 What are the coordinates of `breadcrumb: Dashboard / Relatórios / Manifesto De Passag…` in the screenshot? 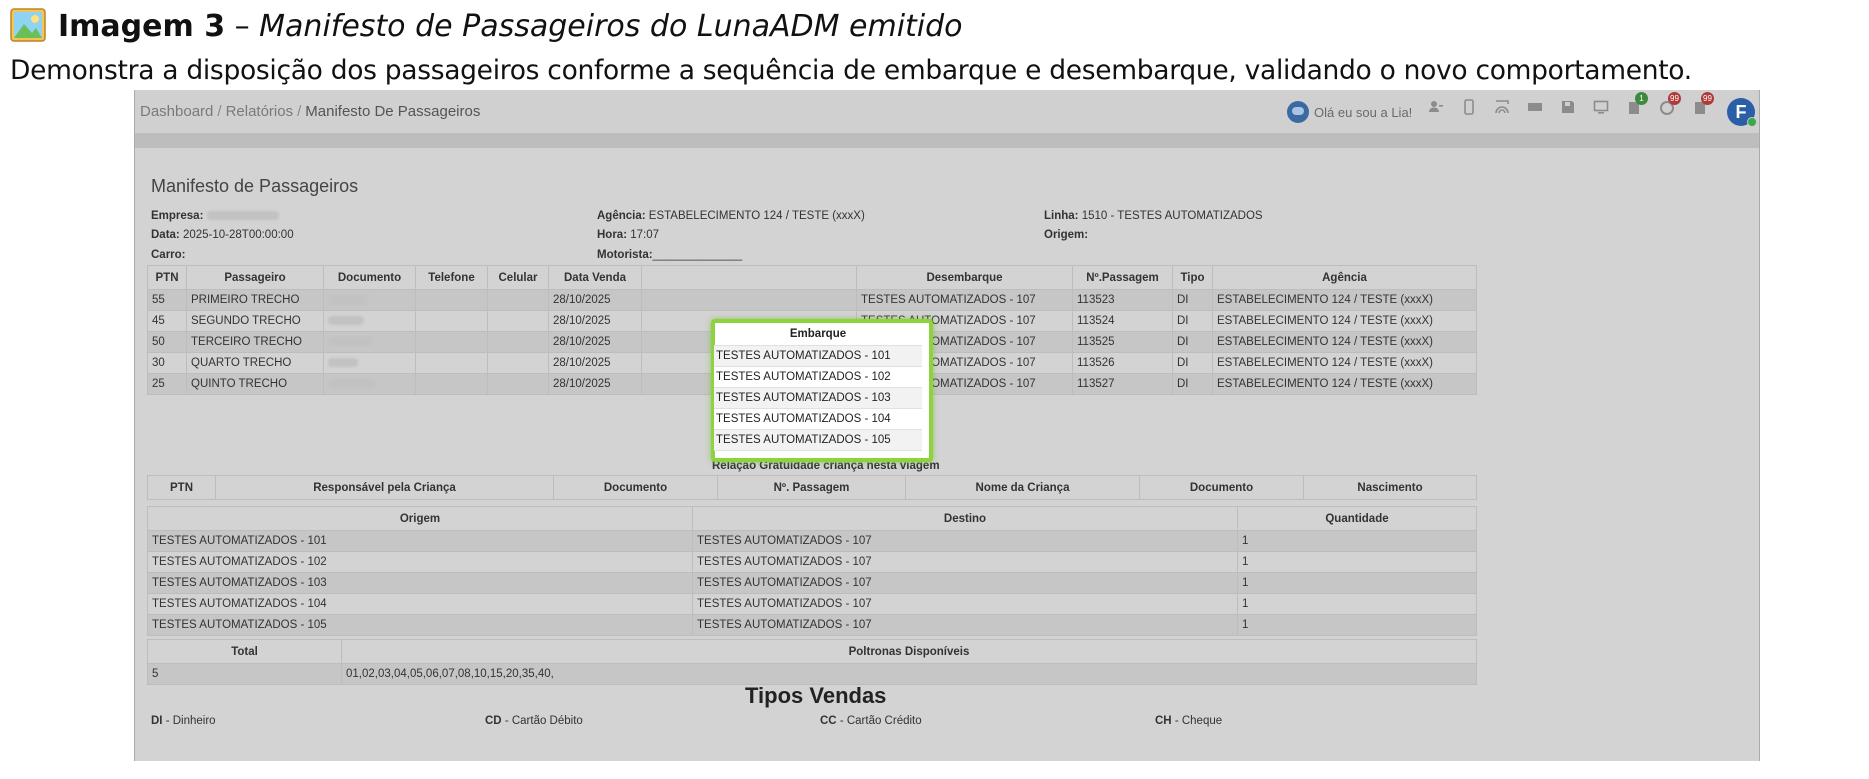 It's located at (310, 111).